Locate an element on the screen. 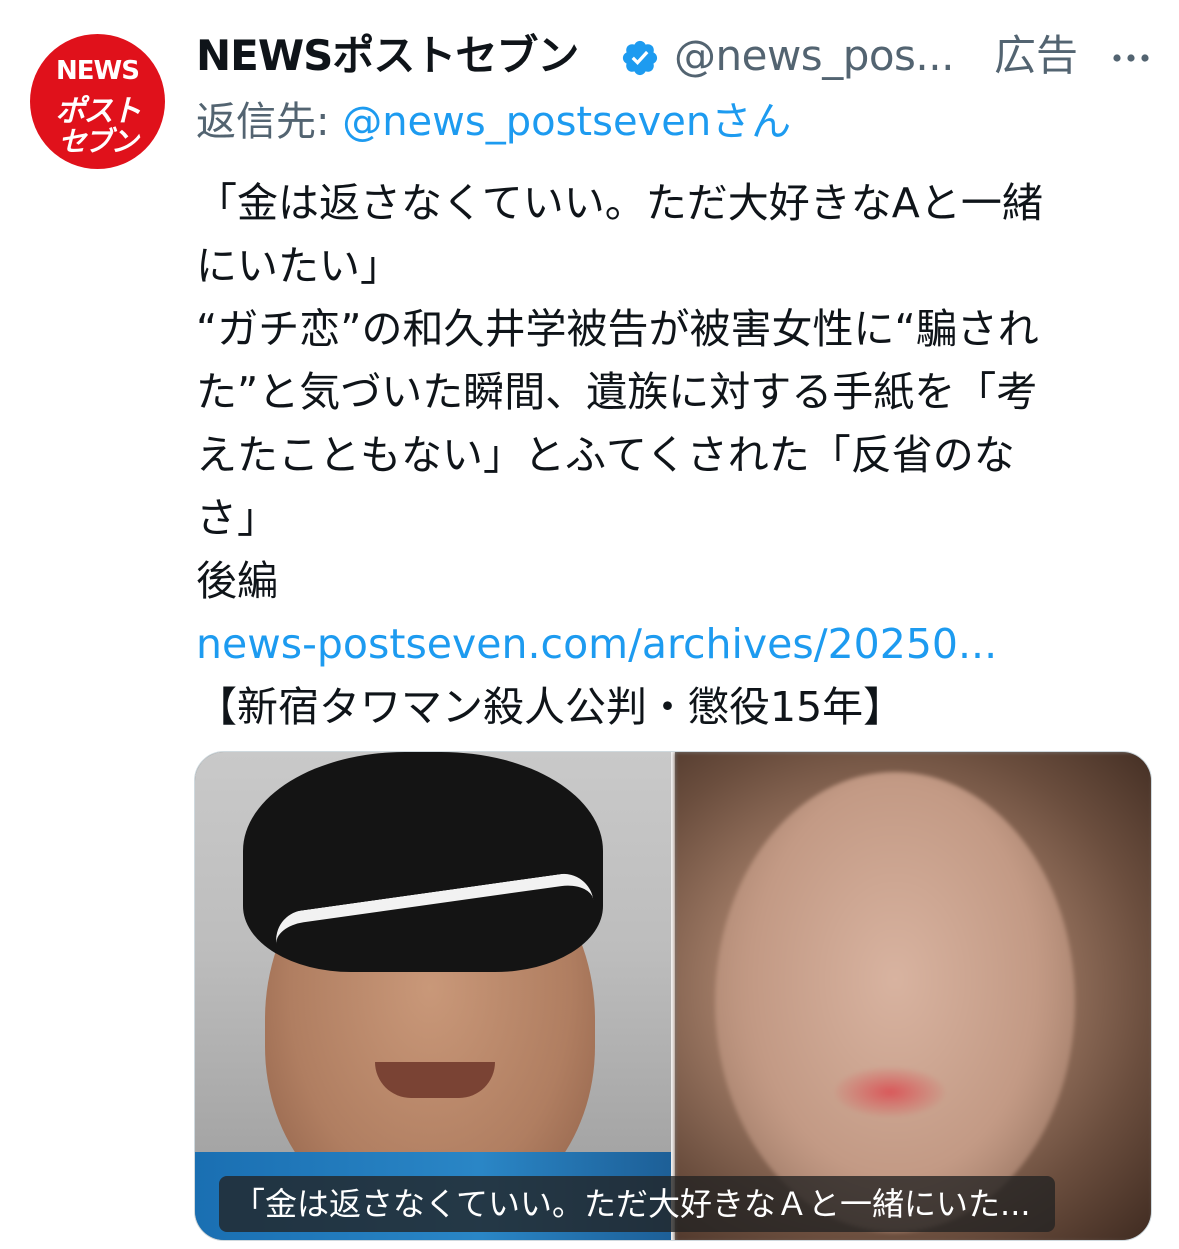 This screenshot has height=1249, width=1179. author-avatar: NEWS ポスト セブン is located at coordinates (97, 101).